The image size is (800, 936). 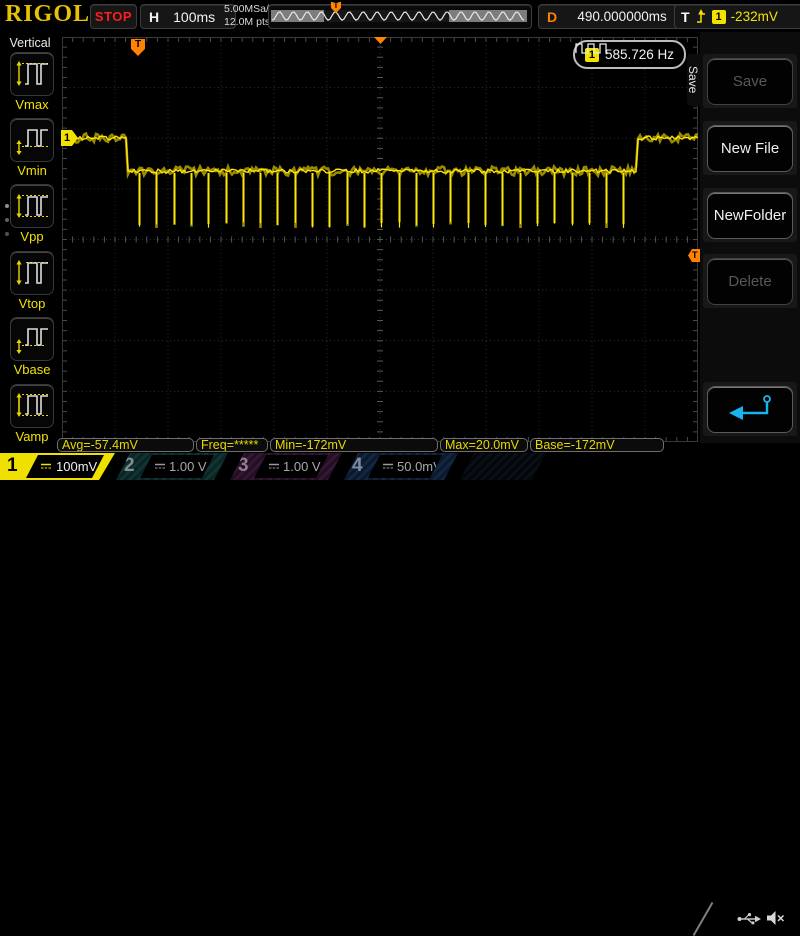 I want to click on menu-slot: New File, so click(x=750, y=148).